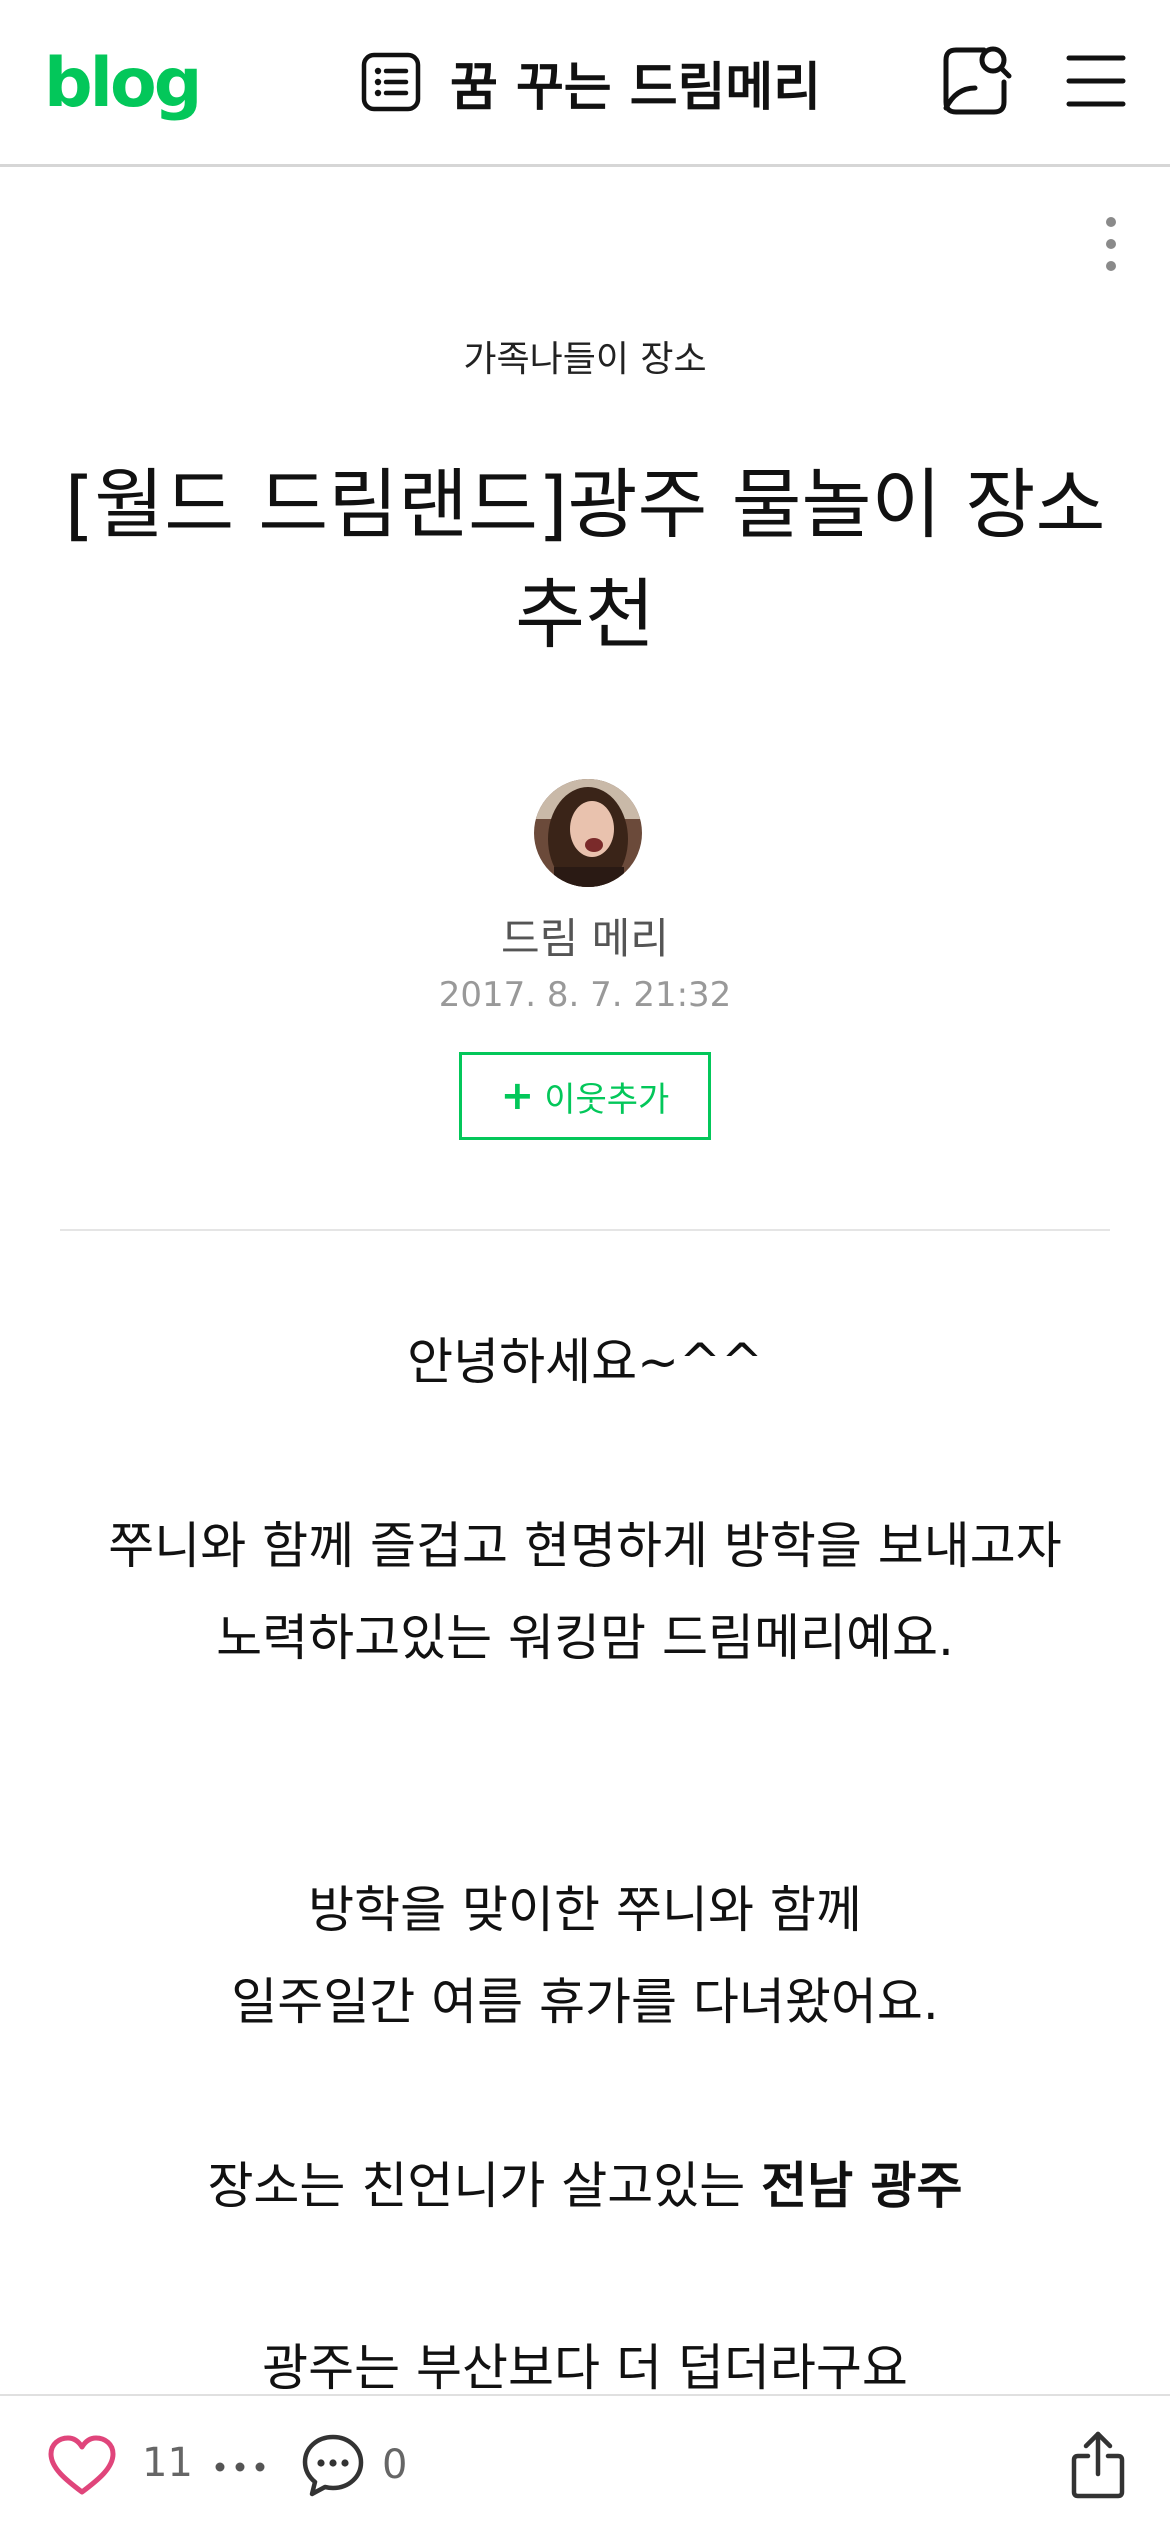 Image resolution: width=1170 pixels, height=2534 pixels. Describe the element at coordinates (585, 2464) in the screenshot. I see `bottom-action-bar: 11 0` at that location.